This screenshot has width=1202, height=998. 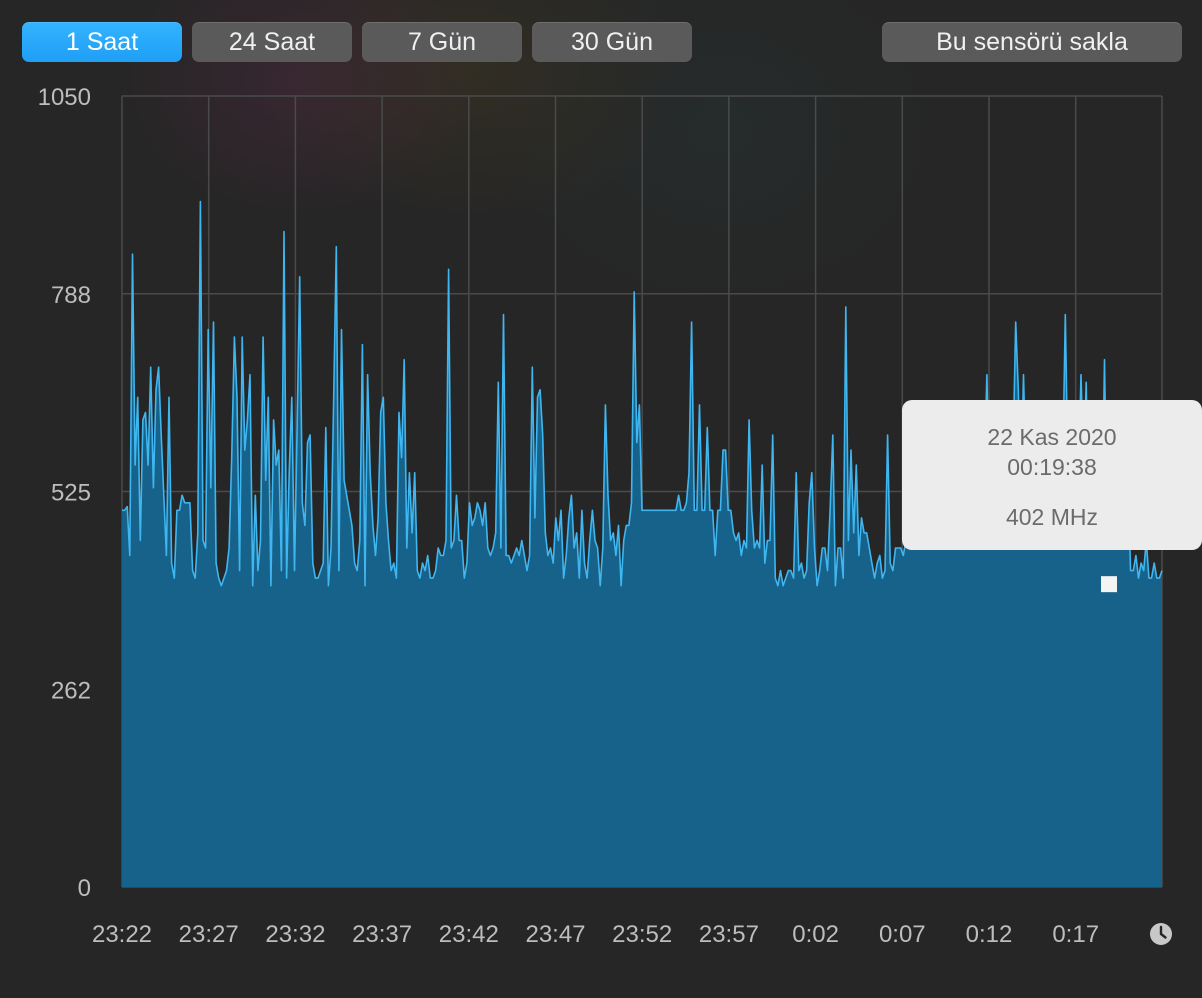 I want to click on x-tick-label: 0:17, so click(x=1075, y=934).